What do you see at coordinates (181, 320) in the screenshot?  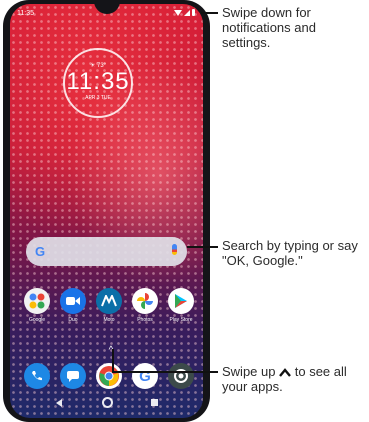 I see `app-label: Play Store` at bounding box center [181, 320].